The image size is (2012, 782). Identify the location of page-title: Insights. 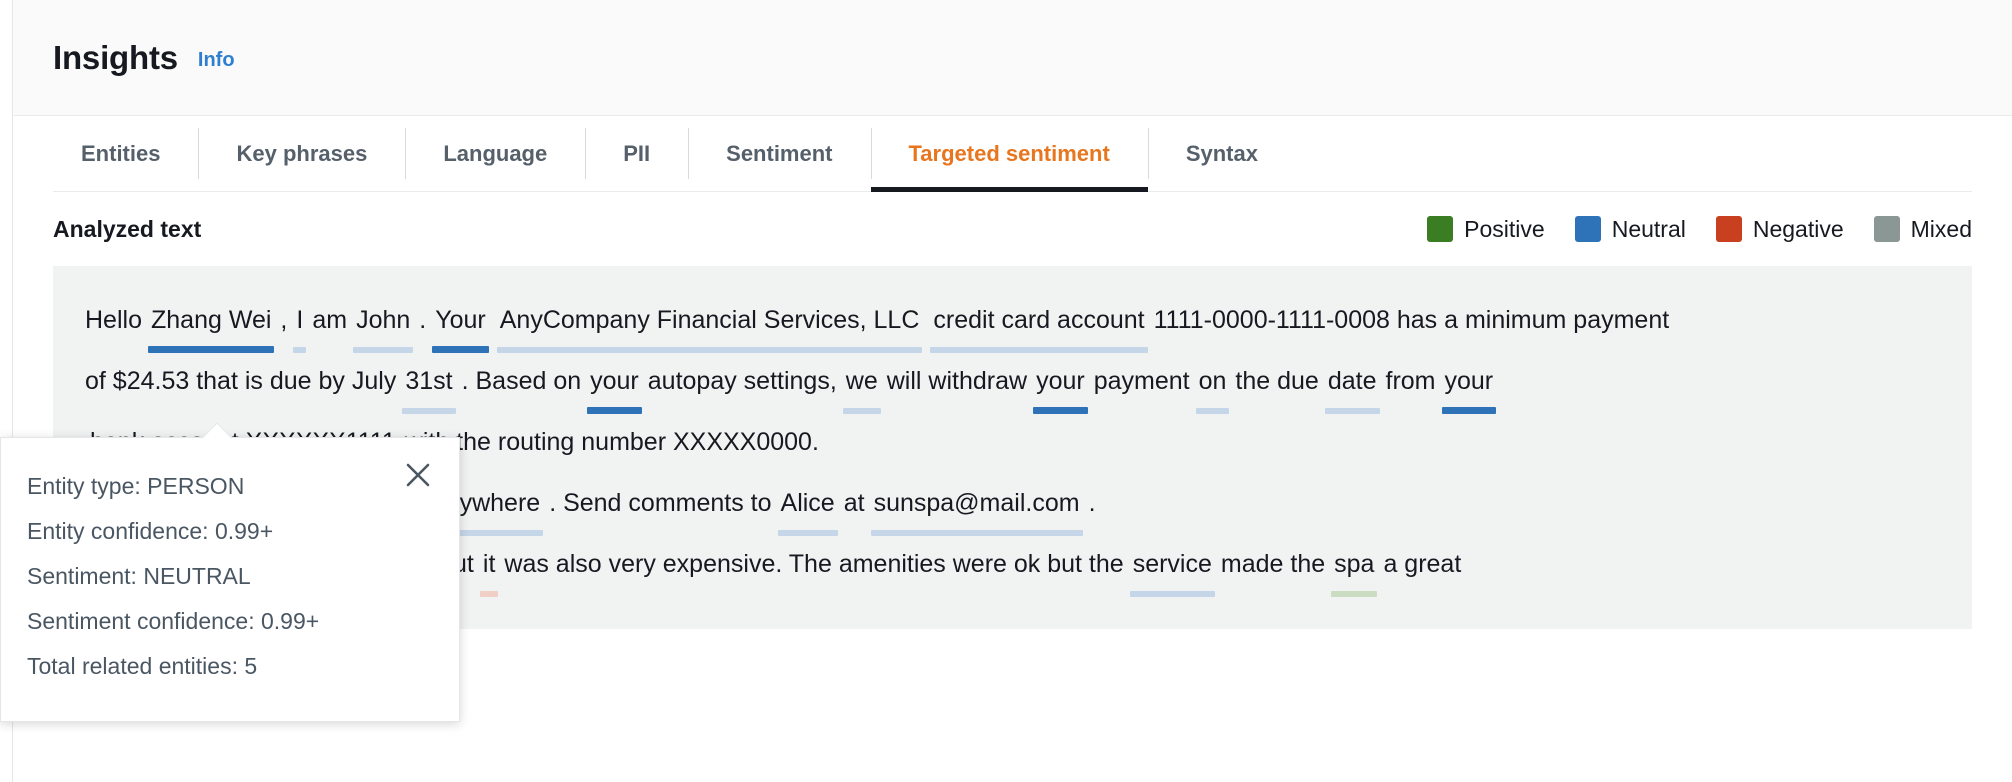
(115, 57).